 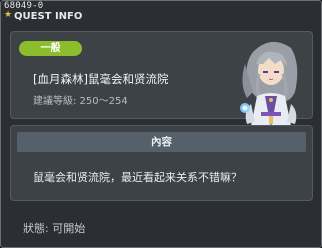 I want to click on star-icon: ★, so click(x=8, y=15).